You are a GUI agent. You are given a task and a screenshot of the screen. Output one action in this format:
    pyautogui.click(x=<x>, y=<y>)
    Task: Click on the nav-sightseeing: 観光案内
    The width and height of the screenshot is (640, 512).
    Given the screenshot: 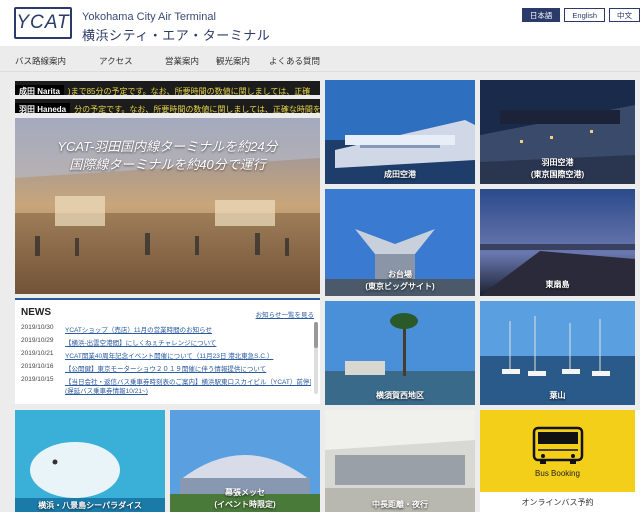 What is the action you would take?
    pyautogui.click(x=233, y=61)
    